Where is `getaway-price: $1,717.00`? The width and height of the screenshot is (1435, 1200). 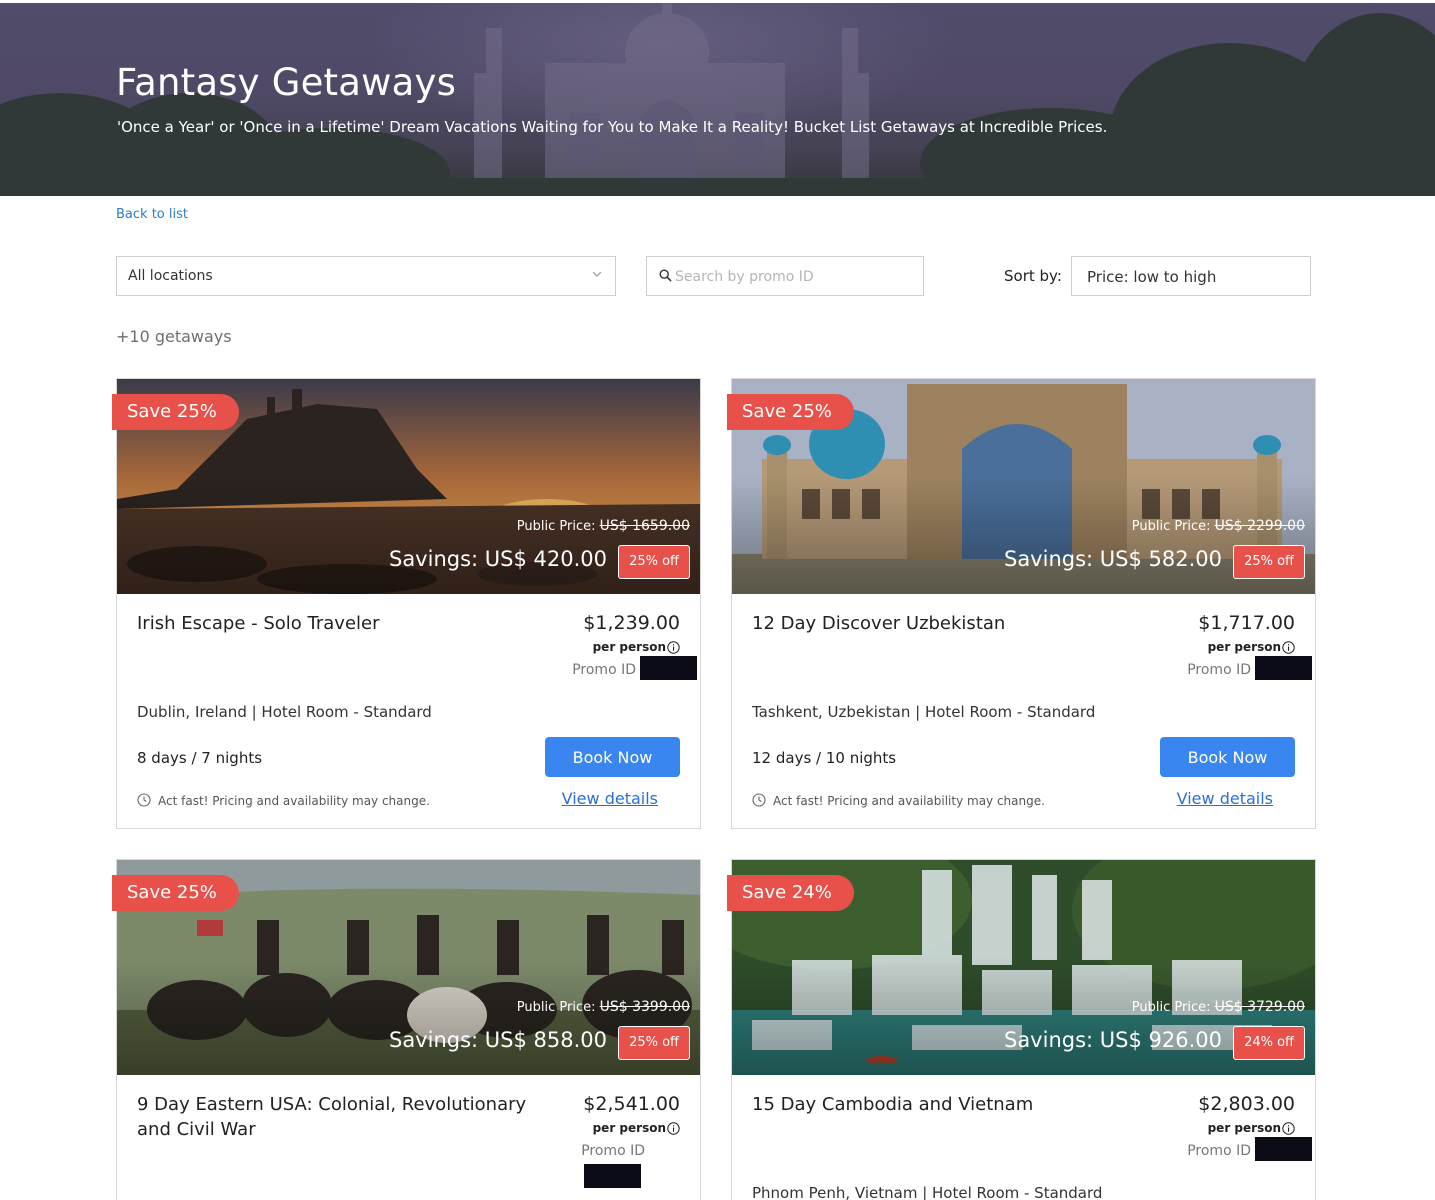
getaway-price: $1,717.00 is located at coordinates (1246, 623).